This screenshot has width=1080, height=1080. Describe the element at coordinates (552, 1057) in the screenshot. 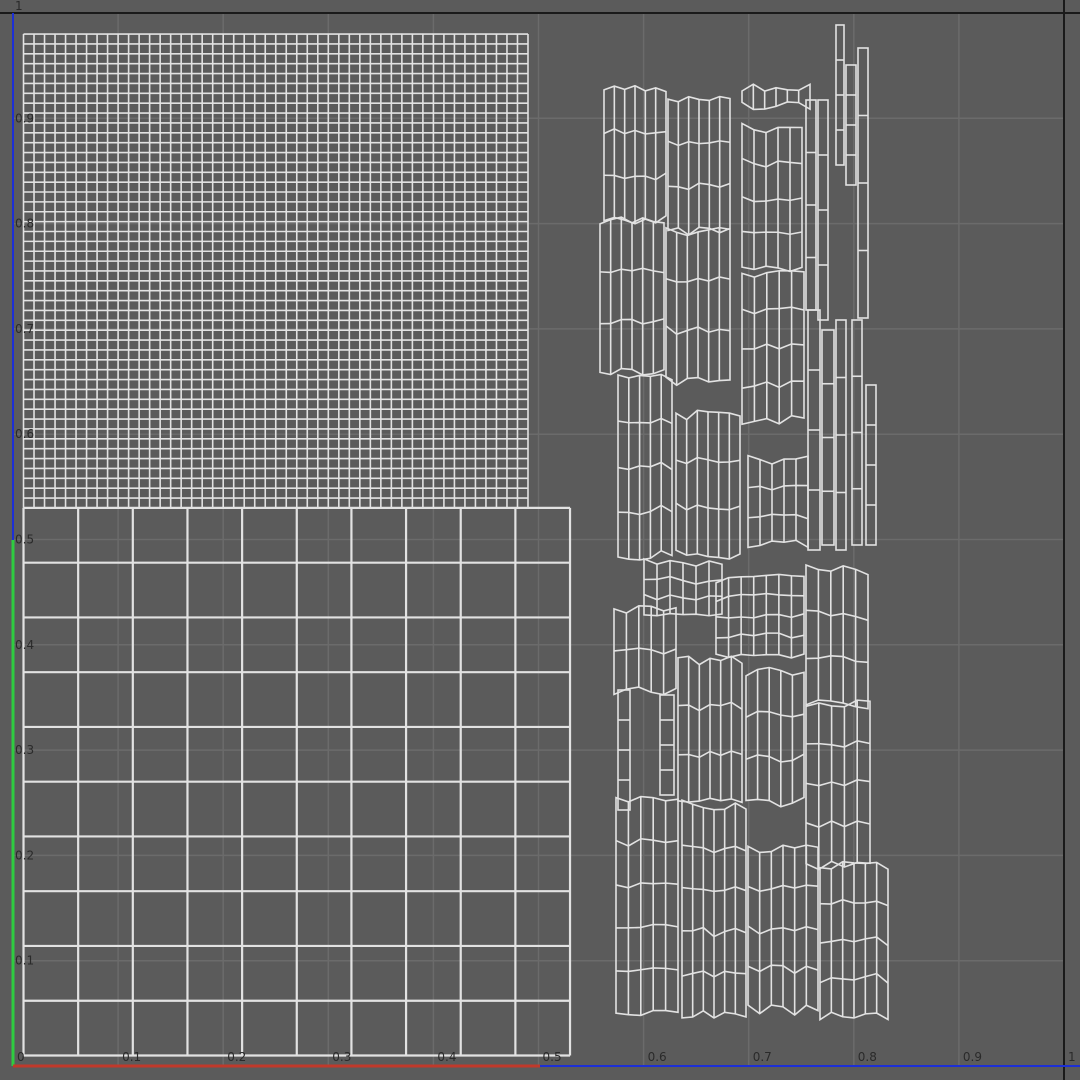

I see `u-tick-label: 0.5` at that location.